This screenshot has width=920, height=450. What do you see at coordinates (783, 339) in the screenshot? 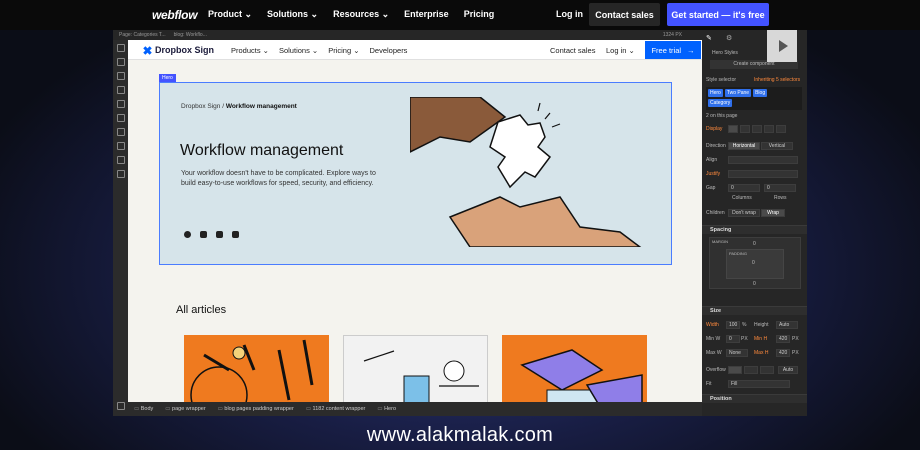
I see `min-height-input: 420` at bounding box center [783, 339].